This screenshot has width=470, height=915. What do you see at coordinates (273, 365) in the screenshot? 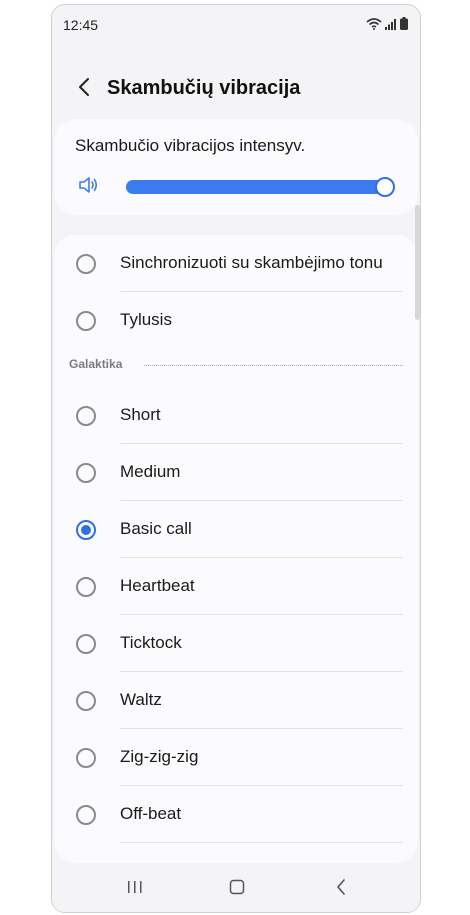
I see `section-divider` at bounding box center [273, 365].